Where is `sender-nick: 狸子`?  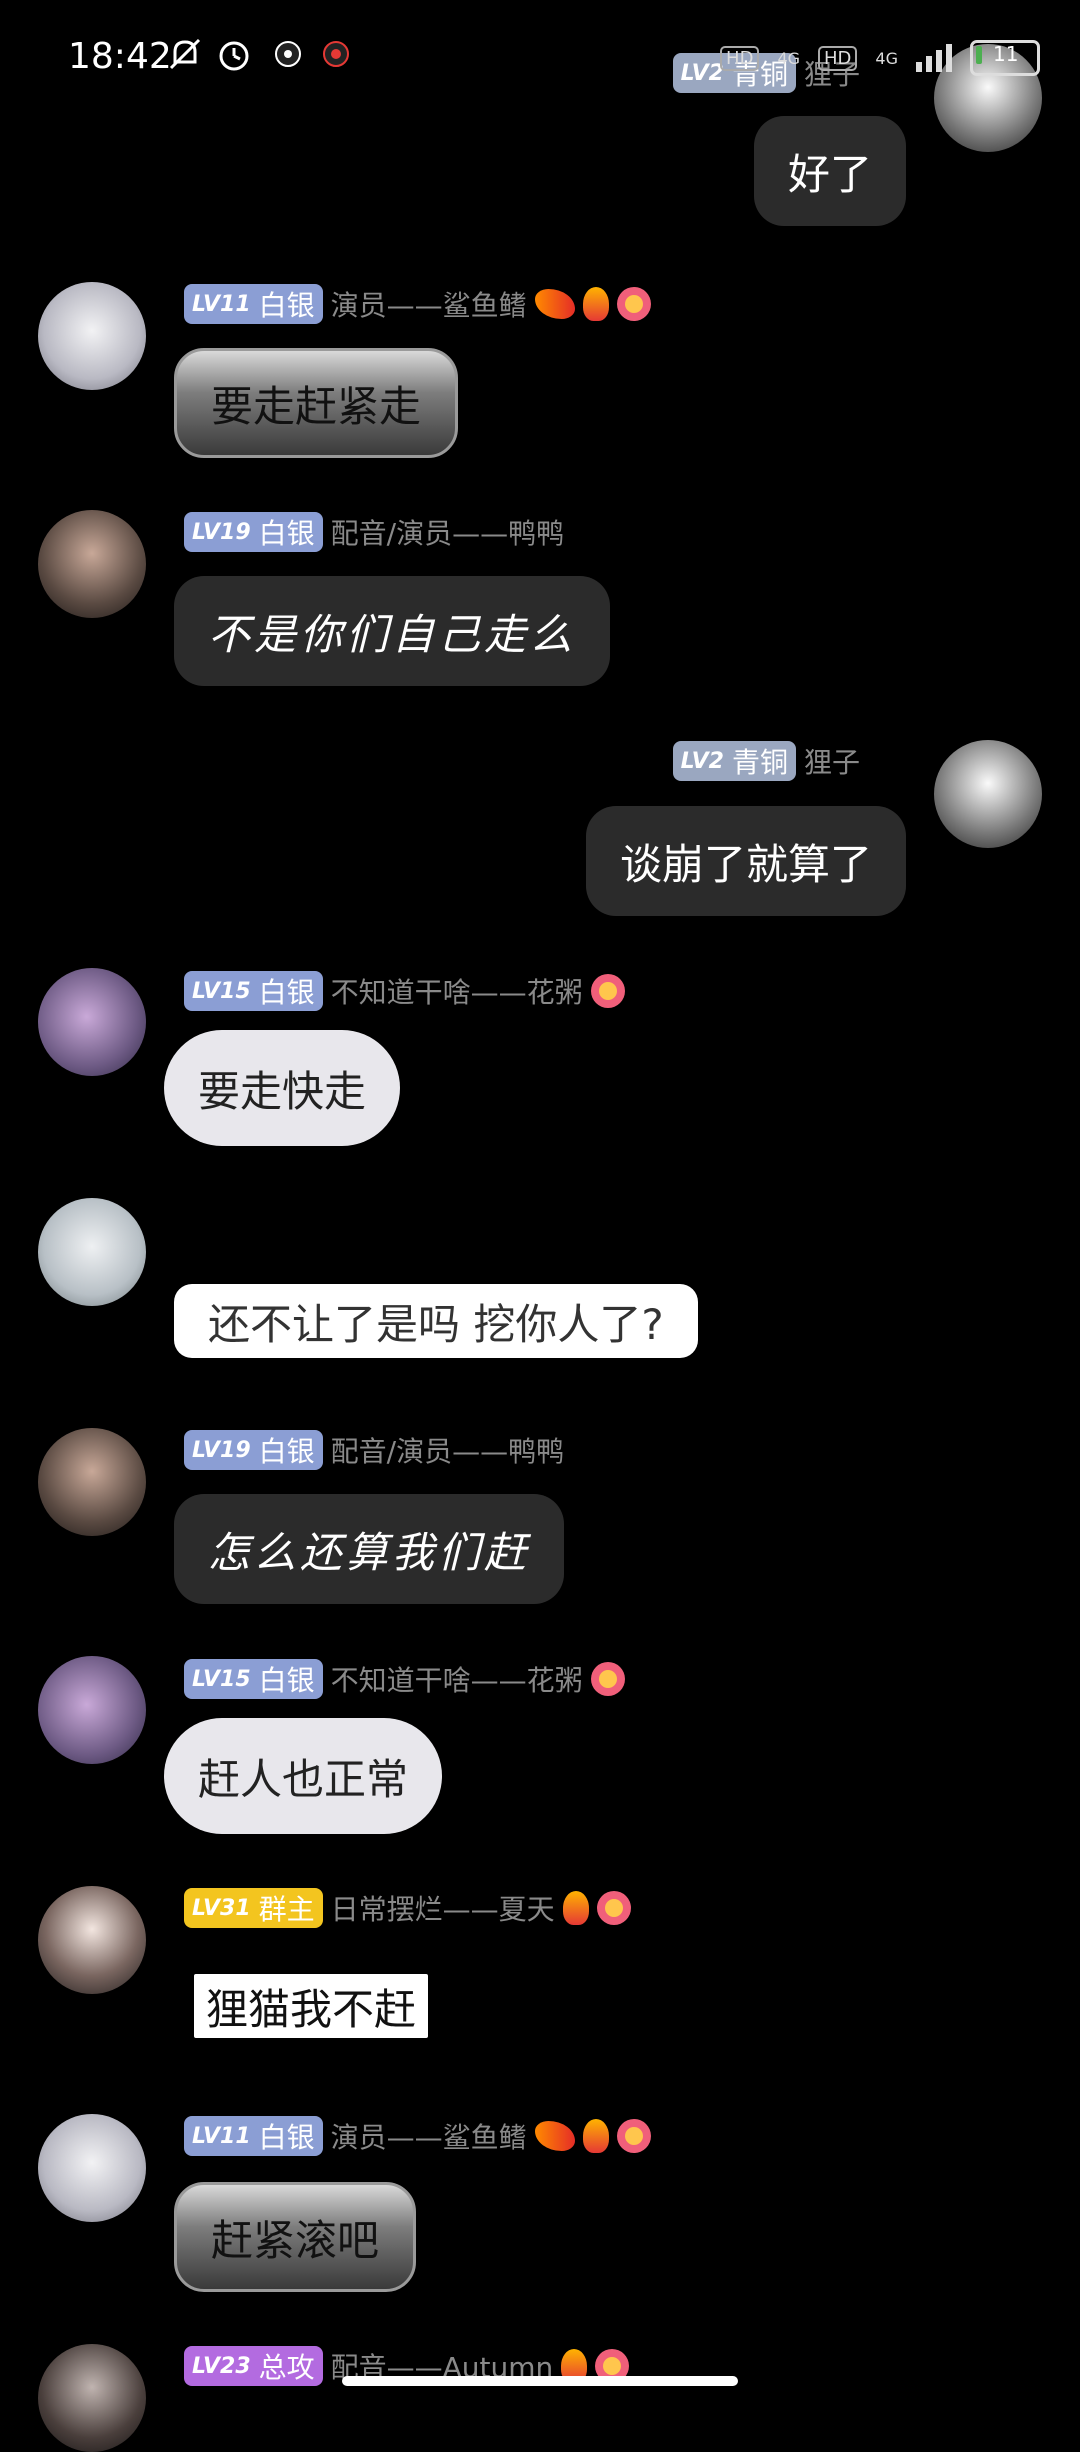 sender-nick: 狸子 is located at coordinates (831, 762).